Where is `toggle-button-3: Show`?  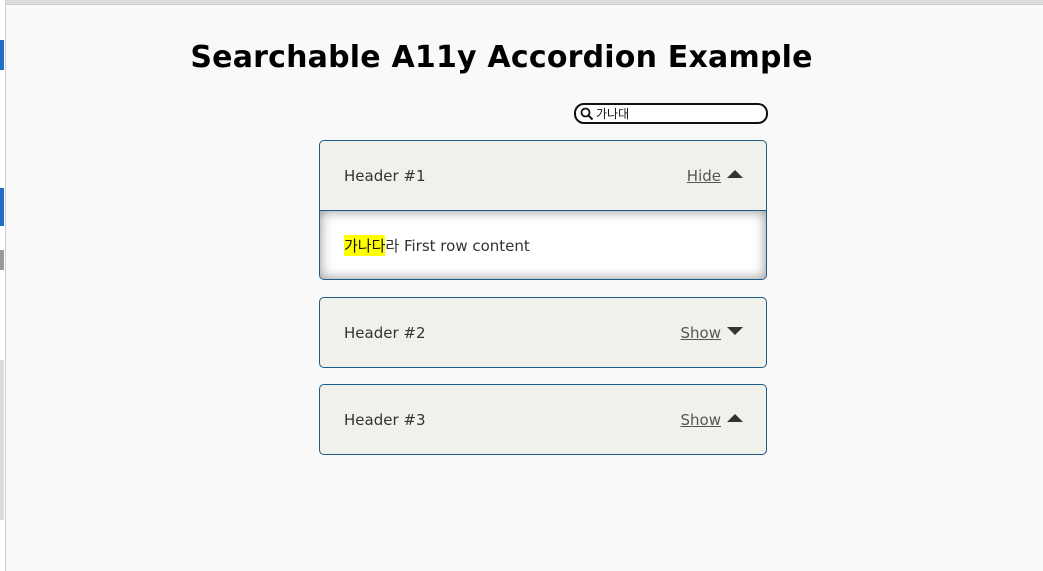 toggle-button-3: Show is located at coordinates (712, 420).